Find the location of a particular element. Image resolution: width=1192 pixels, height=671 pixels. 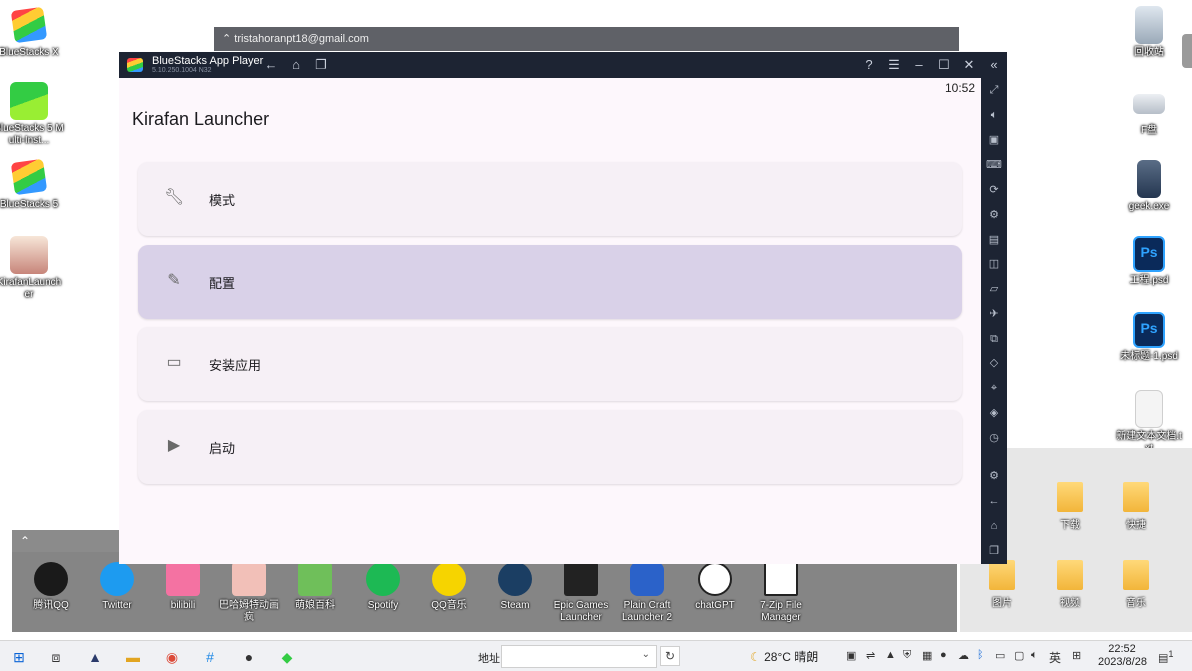

tray-cat-icon: ▲ is located at coordinates (890, 655).